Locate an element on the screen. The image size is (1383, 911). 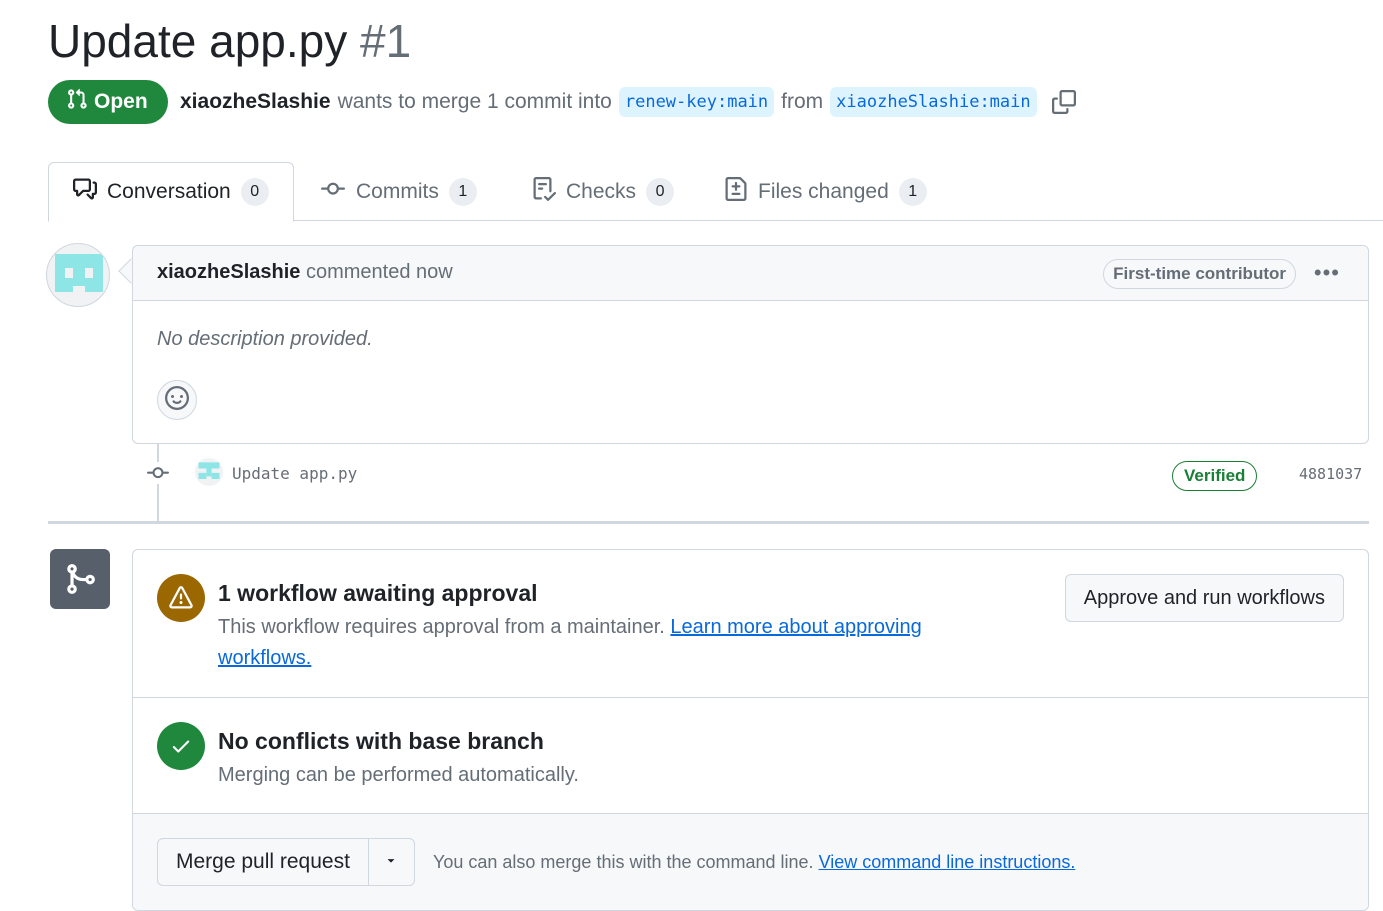
page-title: Update app.py #1 is located at coordinates (229, 41).